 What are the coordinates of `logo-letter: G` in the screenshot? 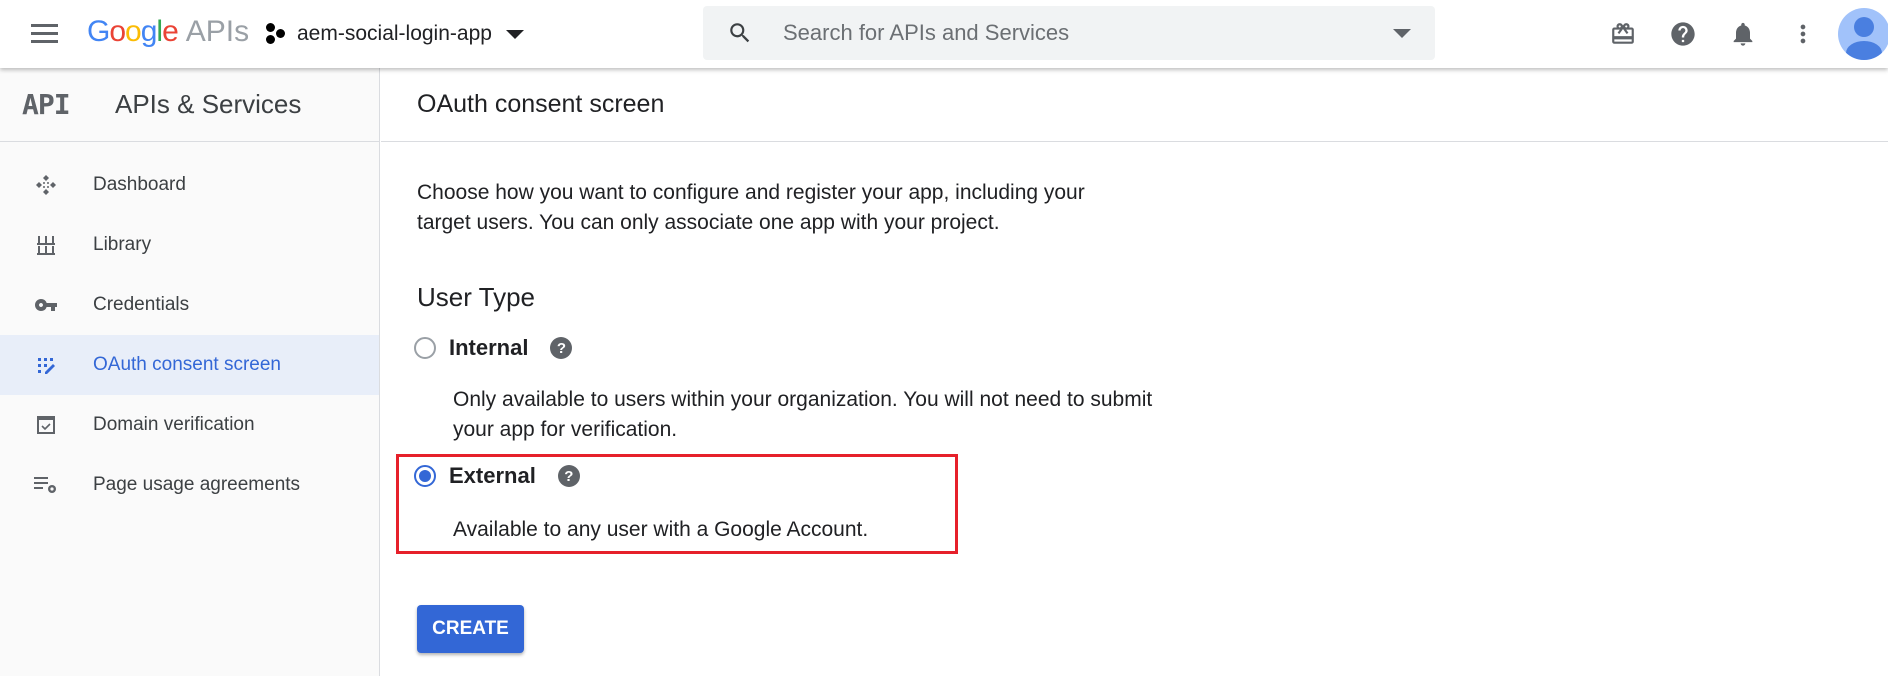 It's located at (98, 31).